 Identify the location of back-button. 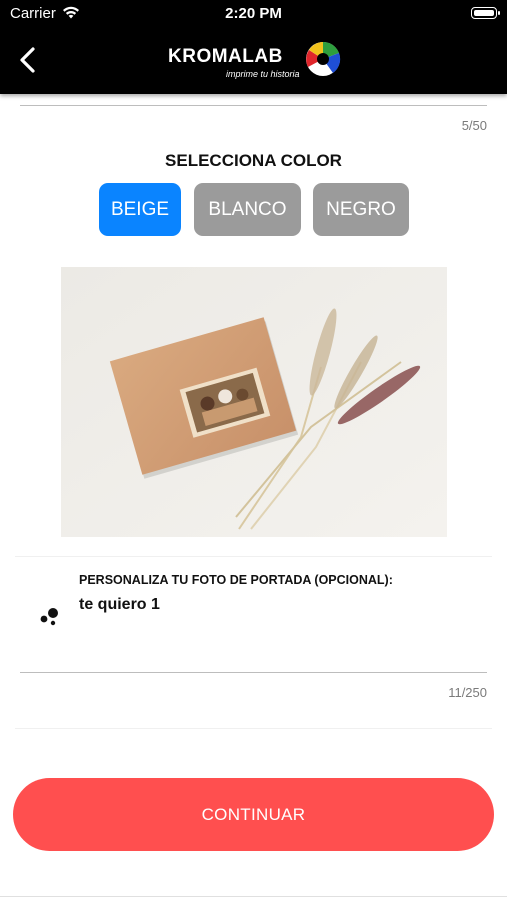
(29, 60).